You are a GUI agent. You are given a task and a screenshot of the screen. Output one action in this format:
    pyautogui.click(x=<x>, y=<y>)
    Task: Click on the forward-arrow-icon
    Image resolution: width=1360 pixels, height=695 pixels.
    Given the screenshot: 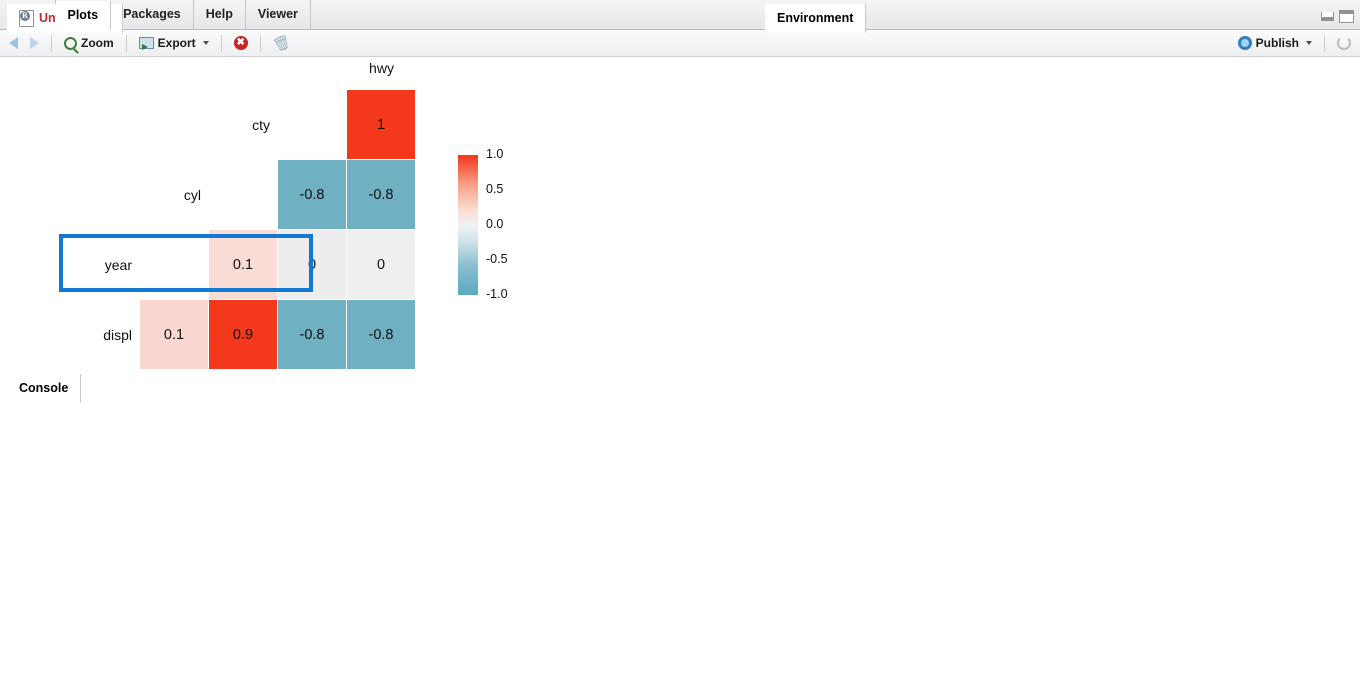 What is the action you would take?
    pyautogui.click(x=34, y=43)
    